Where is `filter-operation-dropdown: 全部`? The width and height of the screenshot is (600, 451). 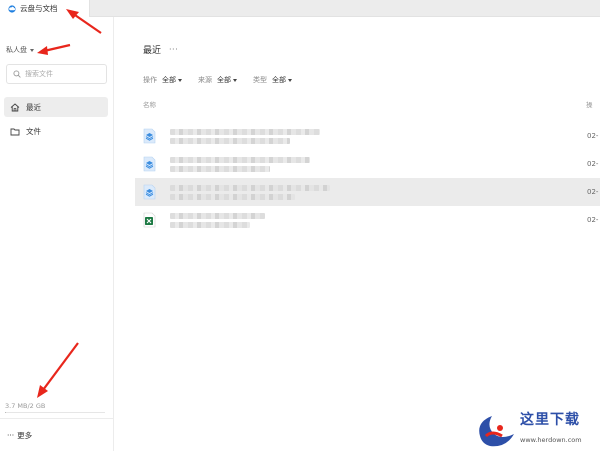 filter-operation-dropdown: 全部 is located at coordinates (172, 80).